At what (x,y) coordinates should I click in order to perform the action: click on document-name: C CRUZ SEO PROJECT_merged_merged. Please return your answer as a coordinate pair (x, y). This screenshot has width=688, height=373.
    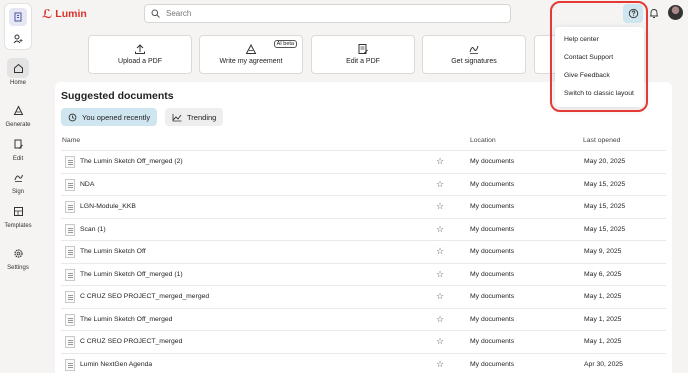
    Looking at the image, I should click on (145, 296).